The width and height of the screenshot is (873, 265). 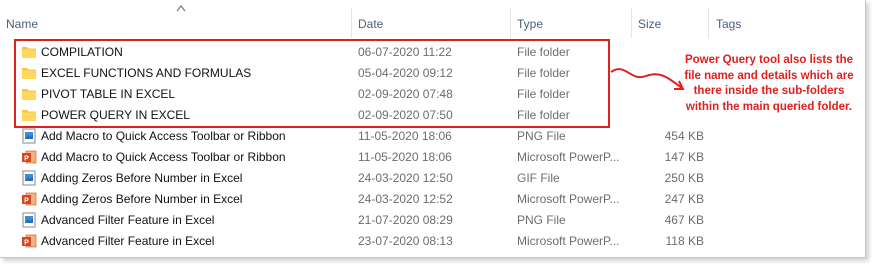 What do you see at coordinates (684, 241) in the screenshot?
I see `file-size: 118 KB` at bounding box center [684, 241].